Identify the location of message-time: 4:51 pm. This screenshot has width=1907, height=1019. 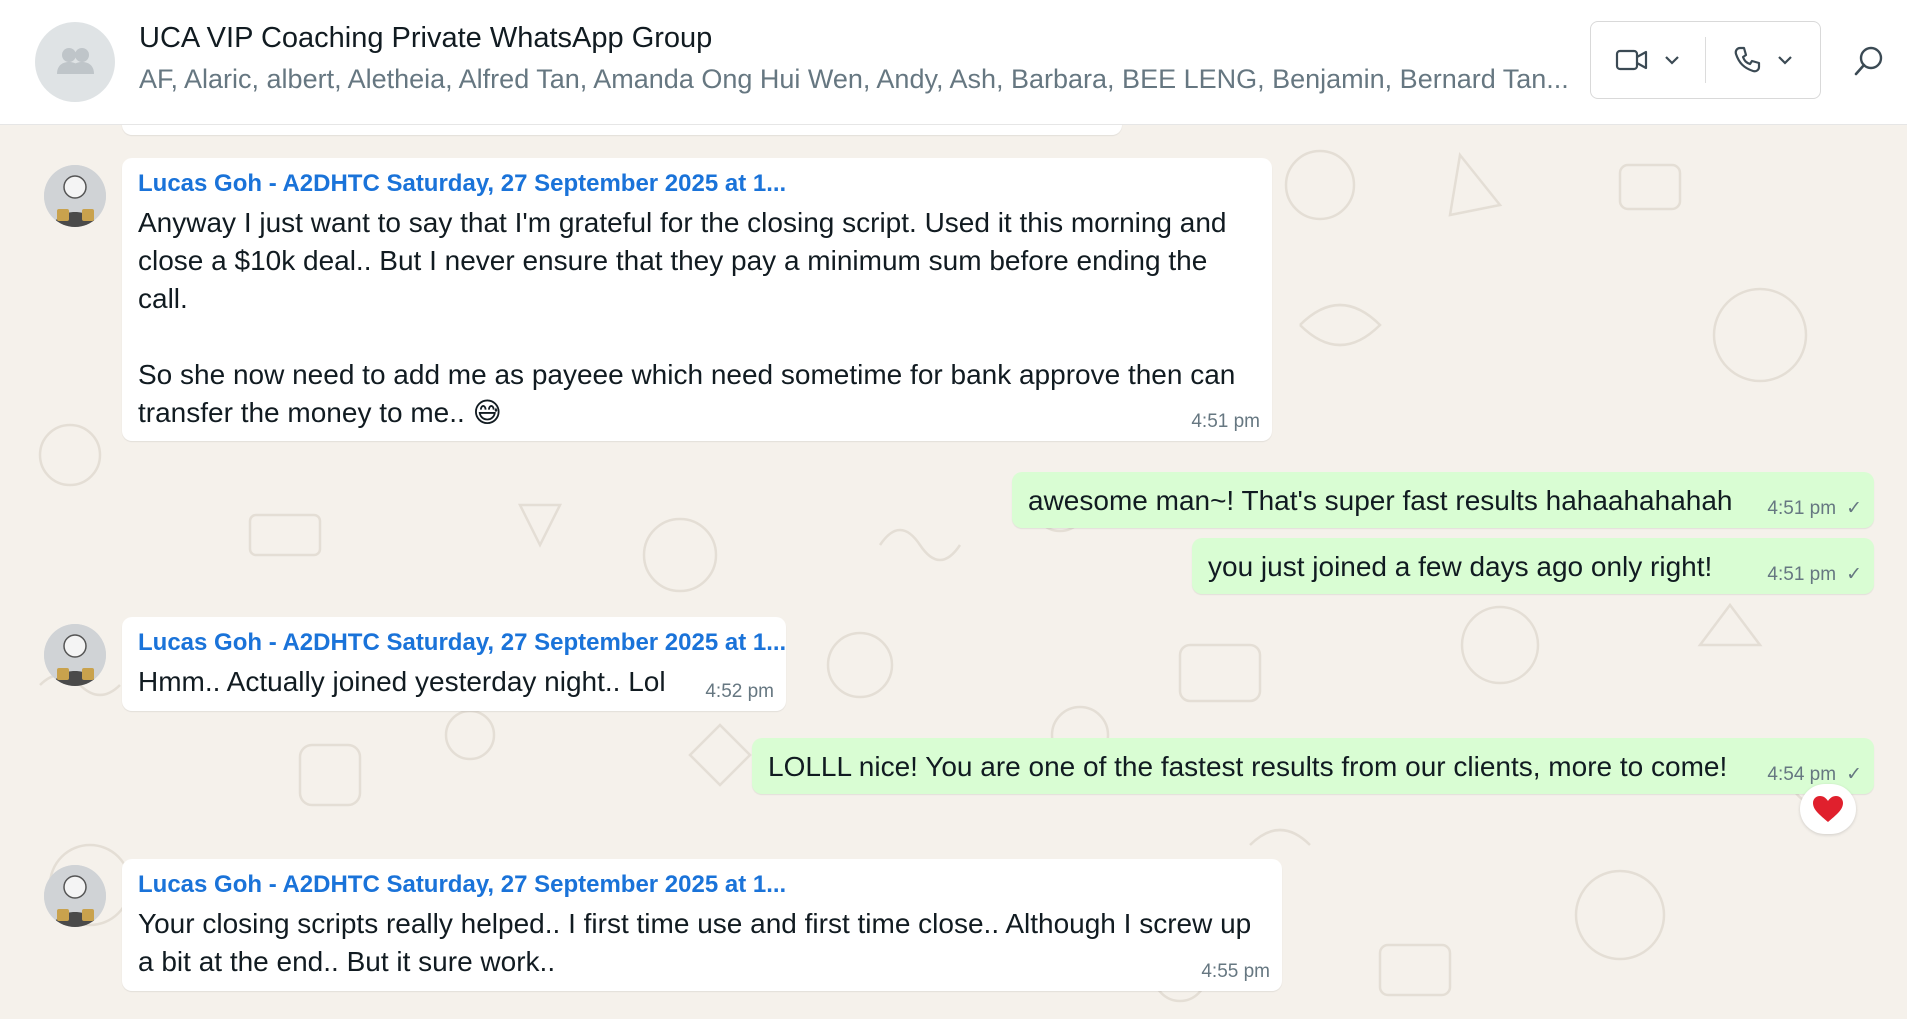
(1225, 421).